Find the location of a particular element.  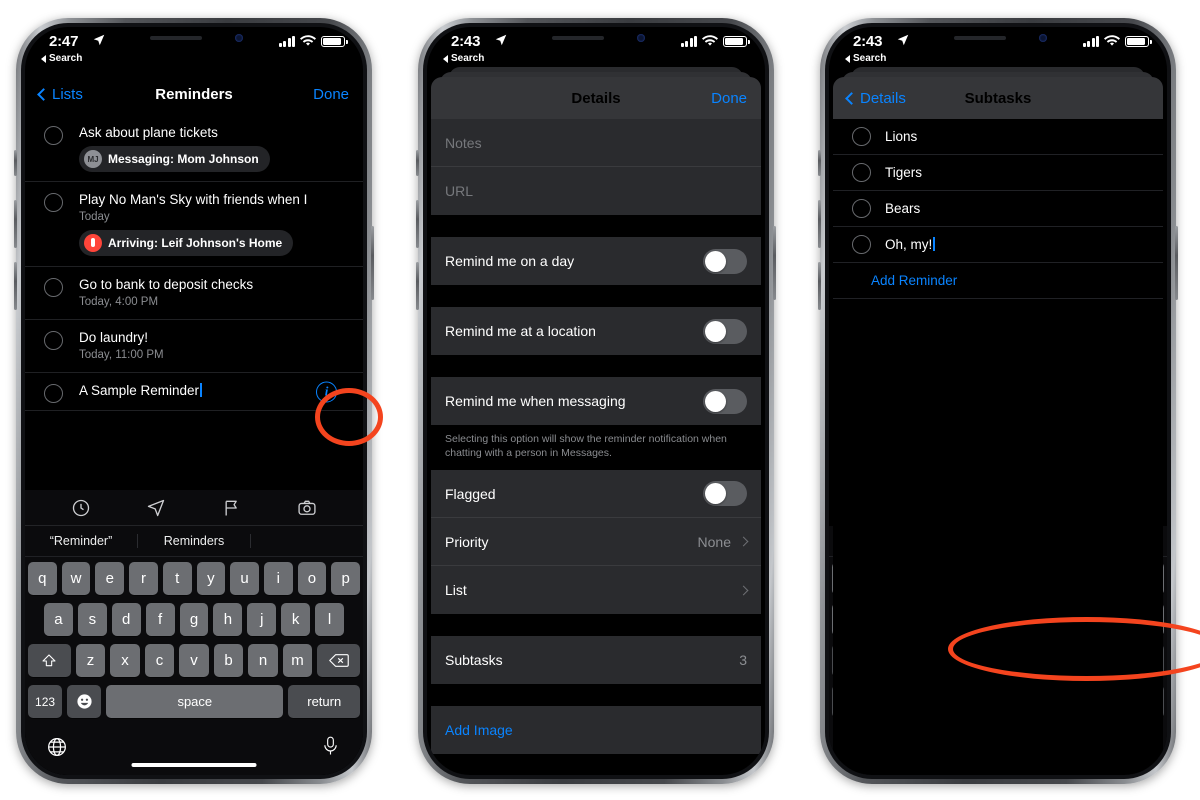

remind-when-messaging-toggle is located at coordinates (725, 401).